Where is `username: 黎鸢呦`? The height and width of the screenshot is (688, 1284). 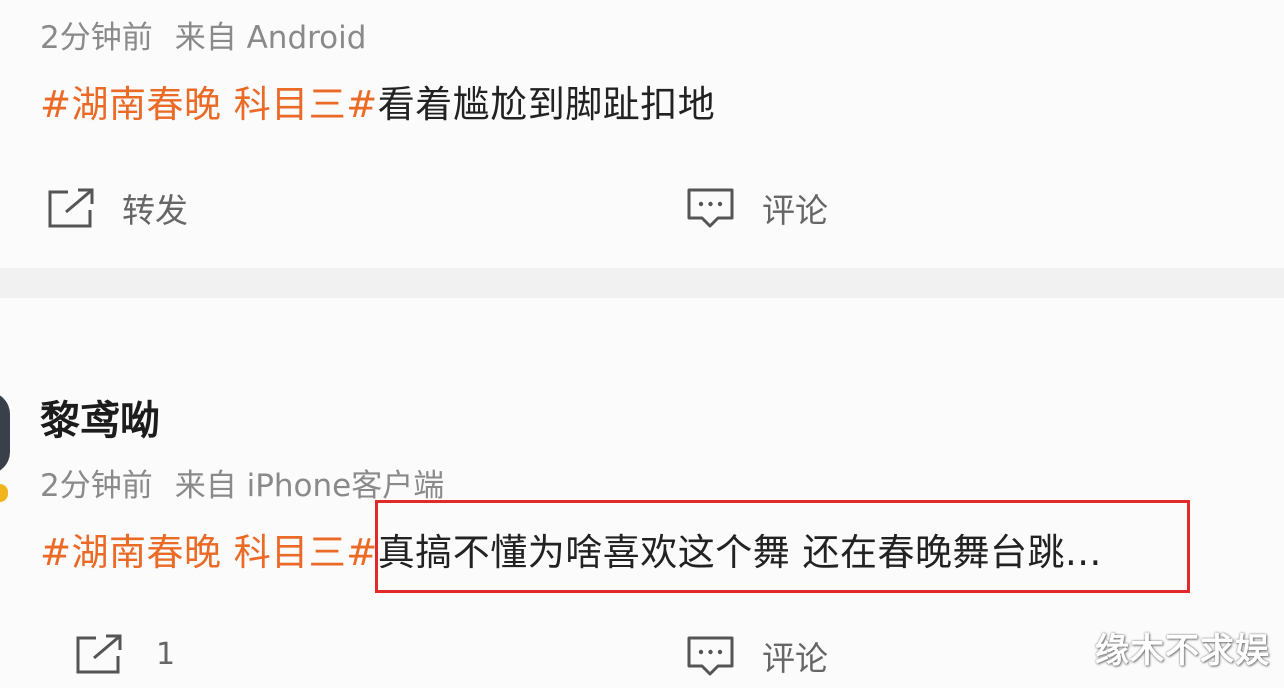 username: 黎鸢呦 is located at coordinates (100, 417).